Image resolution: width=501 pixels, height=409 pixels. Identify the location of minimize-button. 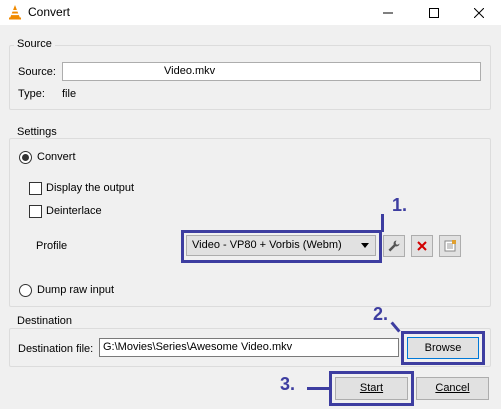
(388, 12).